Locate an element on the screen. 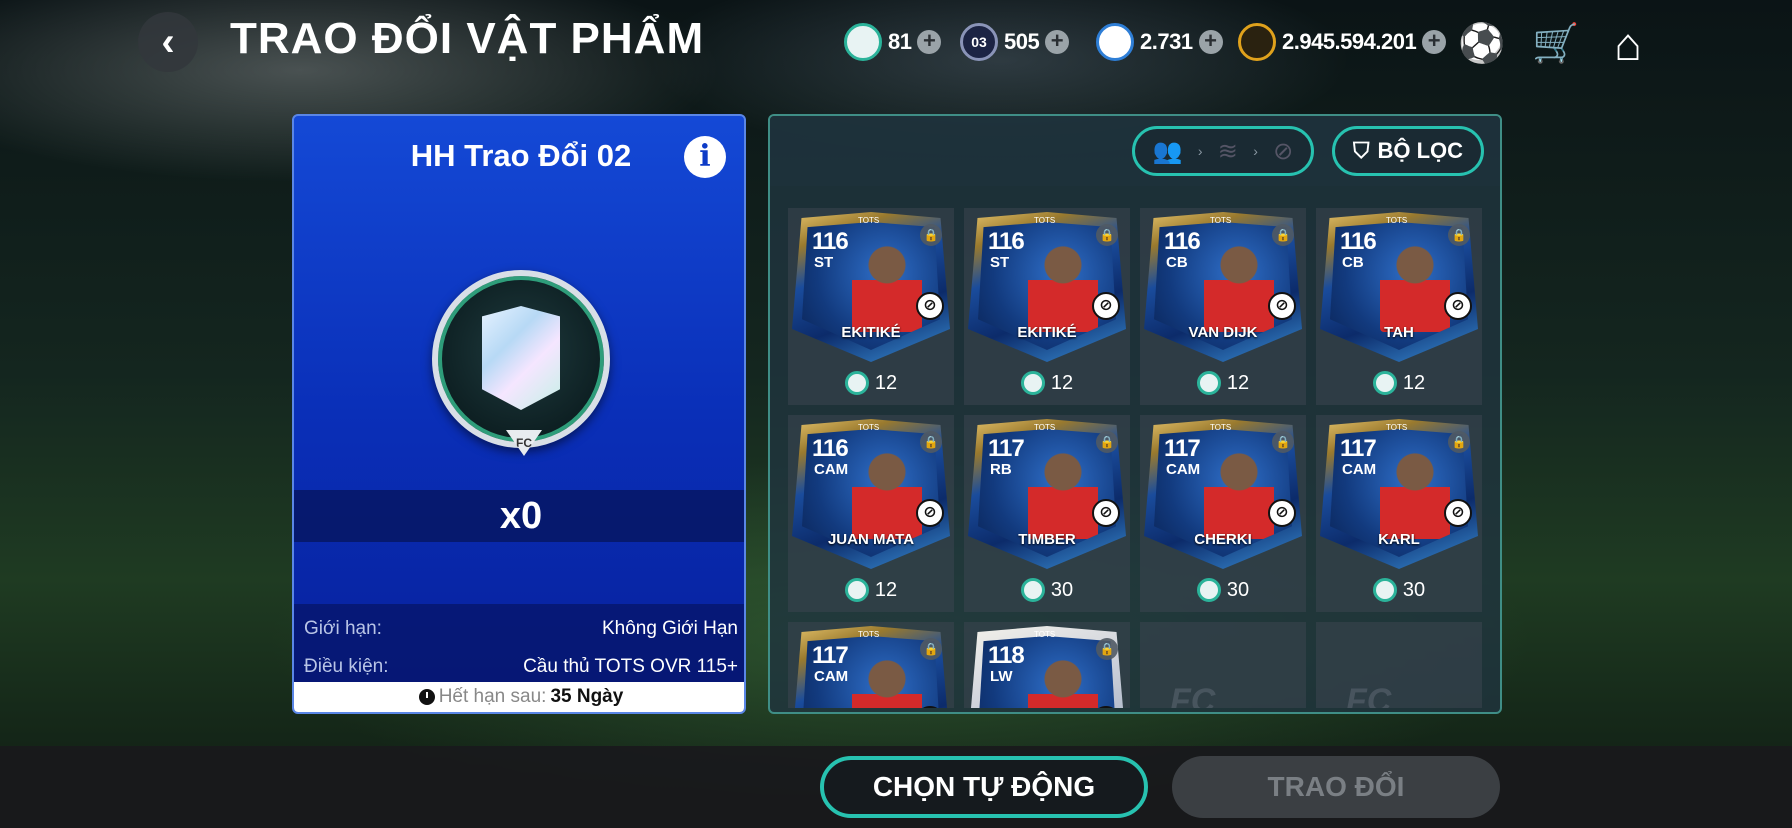  player-position: ST is located at coordinates (824, 262).